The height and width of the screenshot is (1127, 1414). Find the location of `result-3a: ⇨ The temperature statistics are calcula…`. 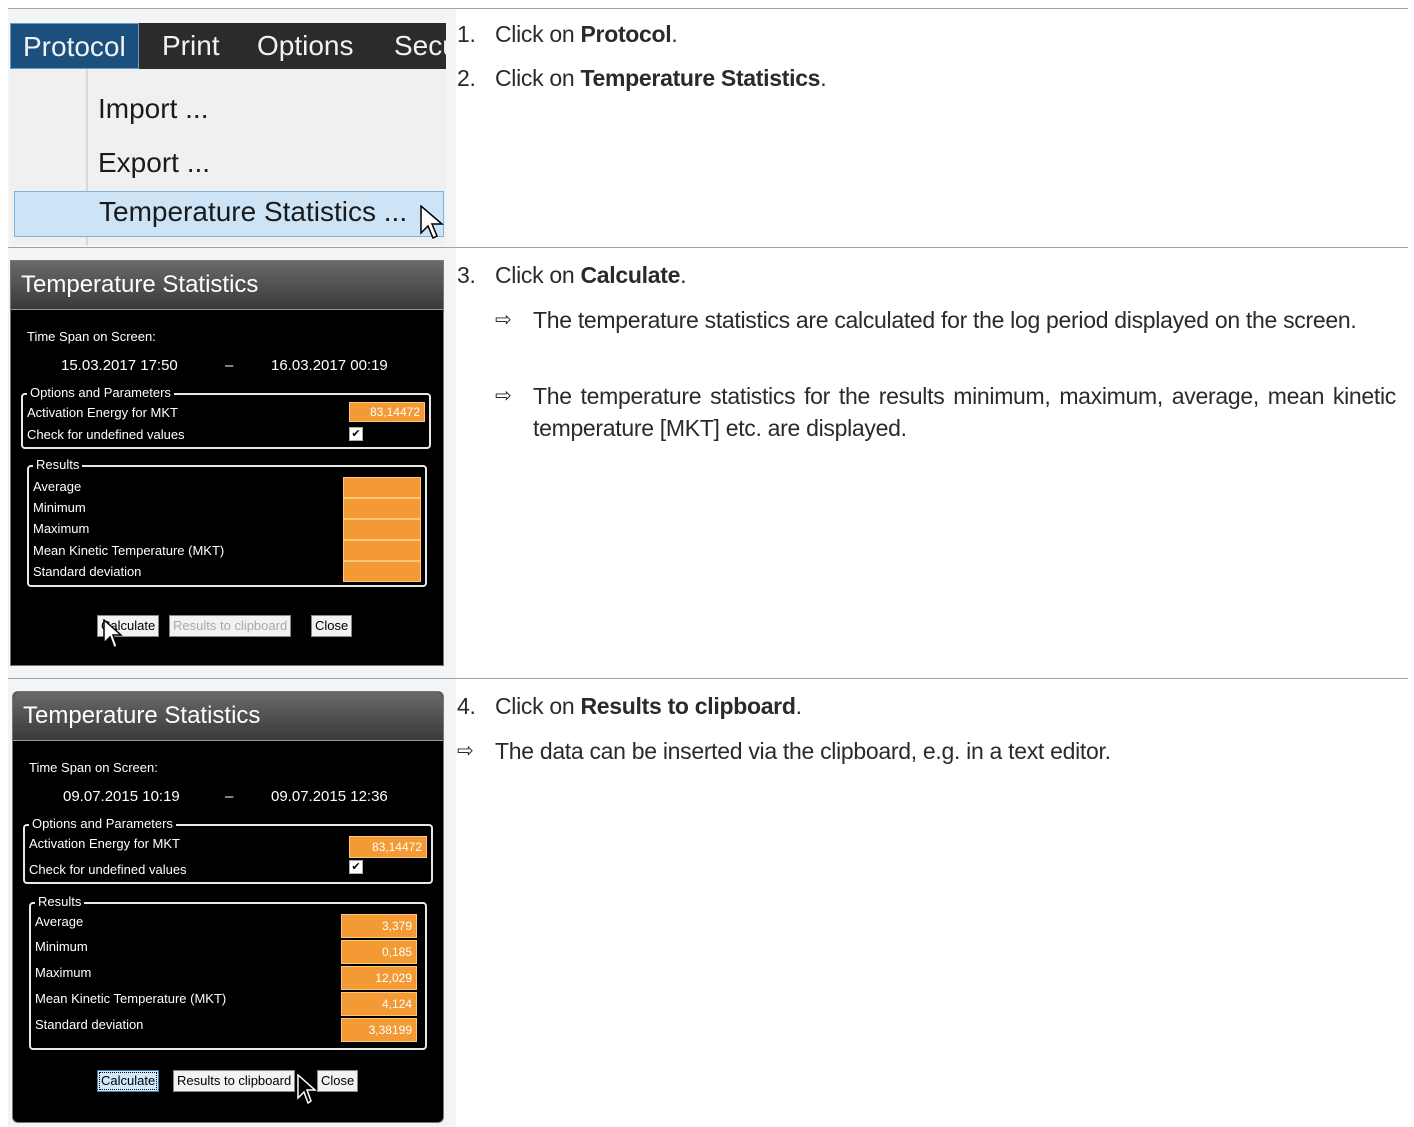

result-3a: ⇨ The temperature statistics are calcula… is located at coordinates (945, 320).